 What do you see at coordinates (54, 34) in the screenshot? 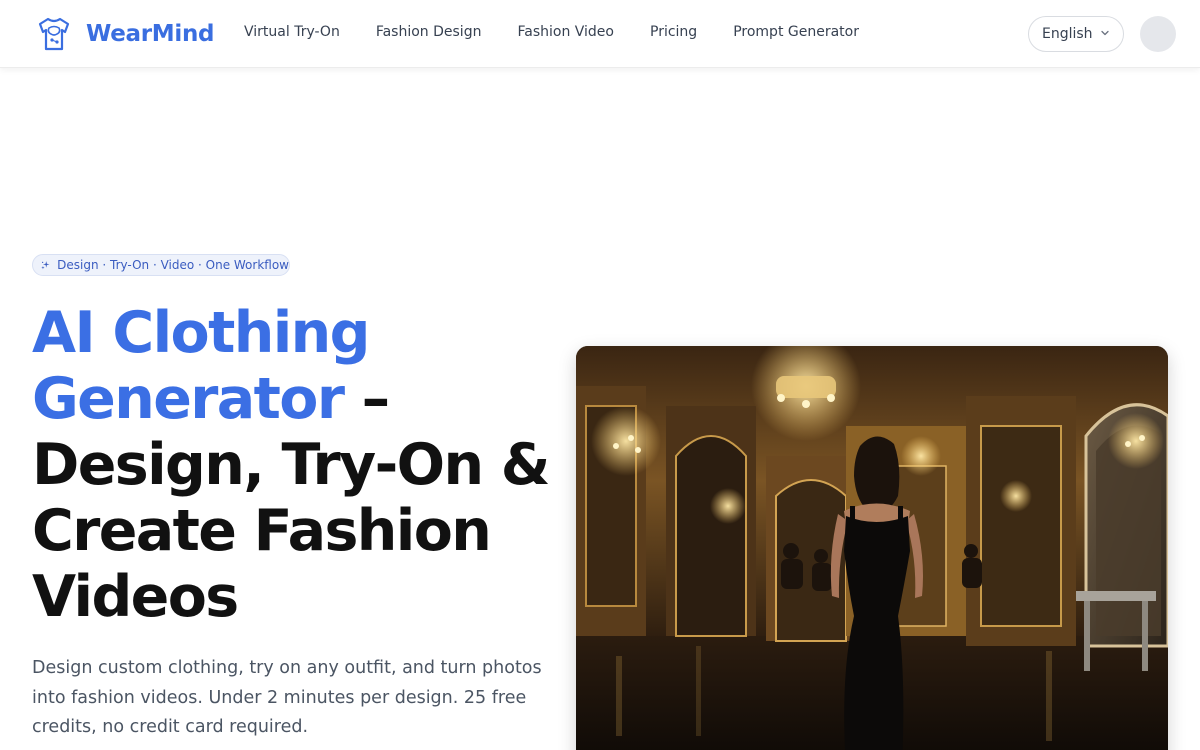
I see `shirt-brain-logo-icon` at bounding box center [54, 34].